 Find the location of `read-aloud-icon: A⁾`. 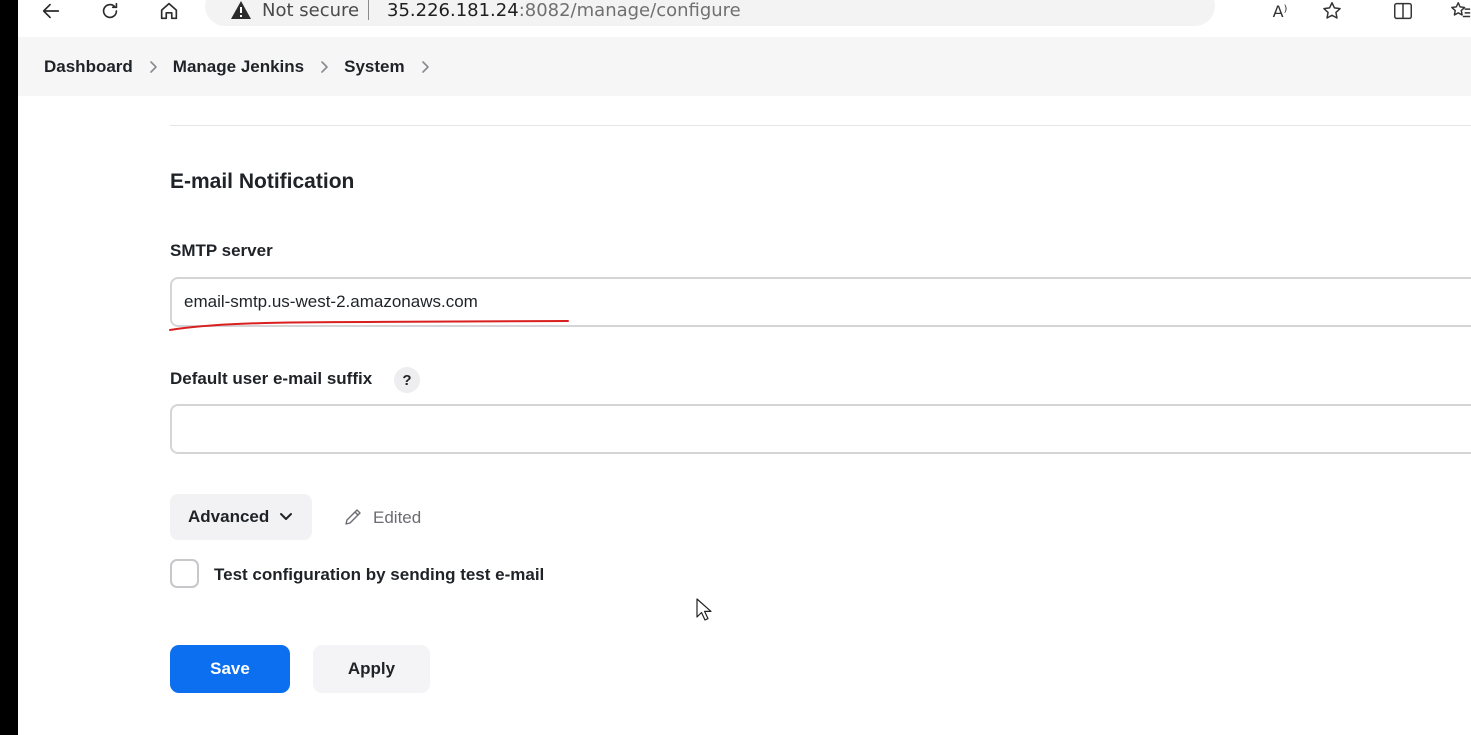

read-aloud-icon: A⁾ is located at coordinates (1280, 11).